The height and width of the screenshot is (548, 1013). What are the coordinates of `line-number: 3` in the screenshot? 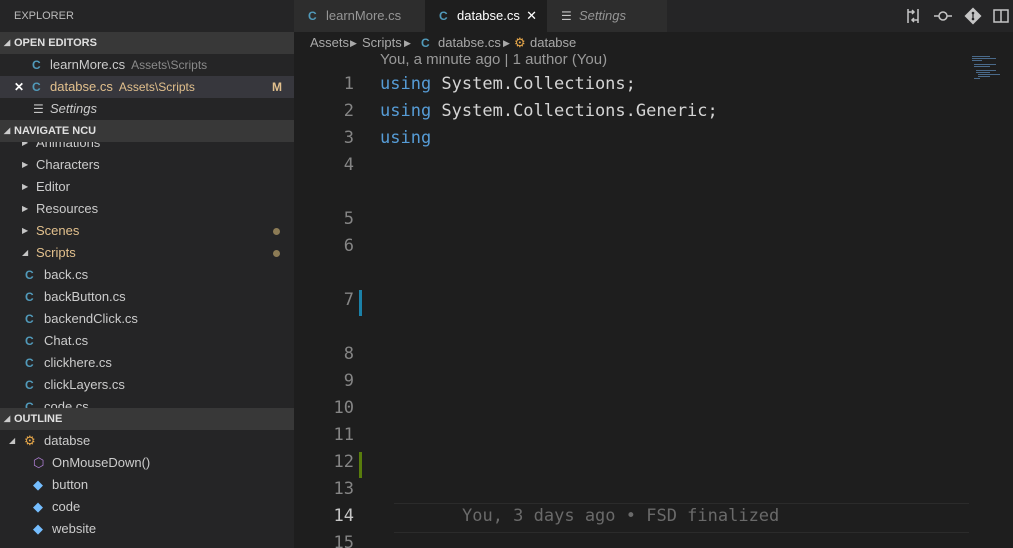 It's located at (348, 138).